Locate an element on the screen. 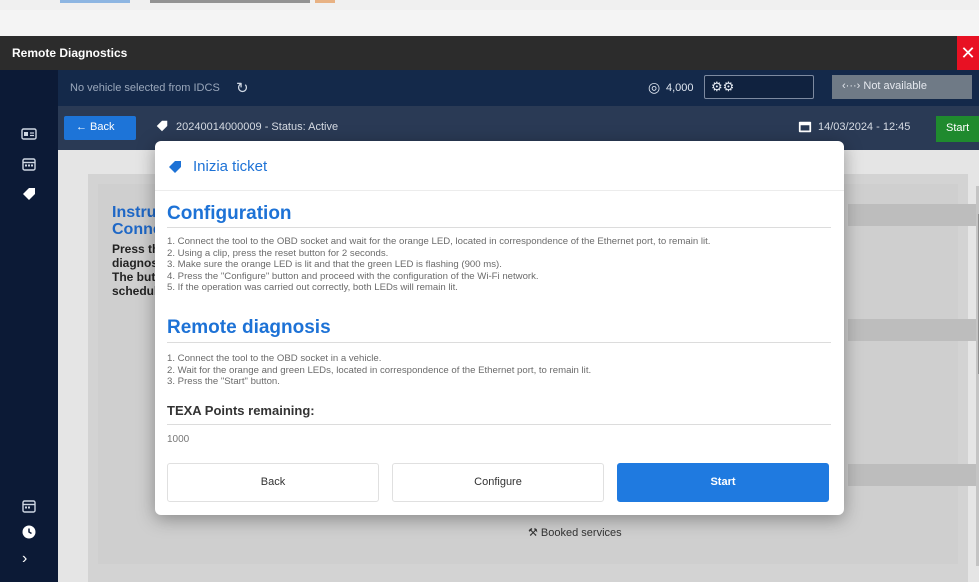  points-remaining-label: TEXA Points remaining: is located at coordinates (241, 410).